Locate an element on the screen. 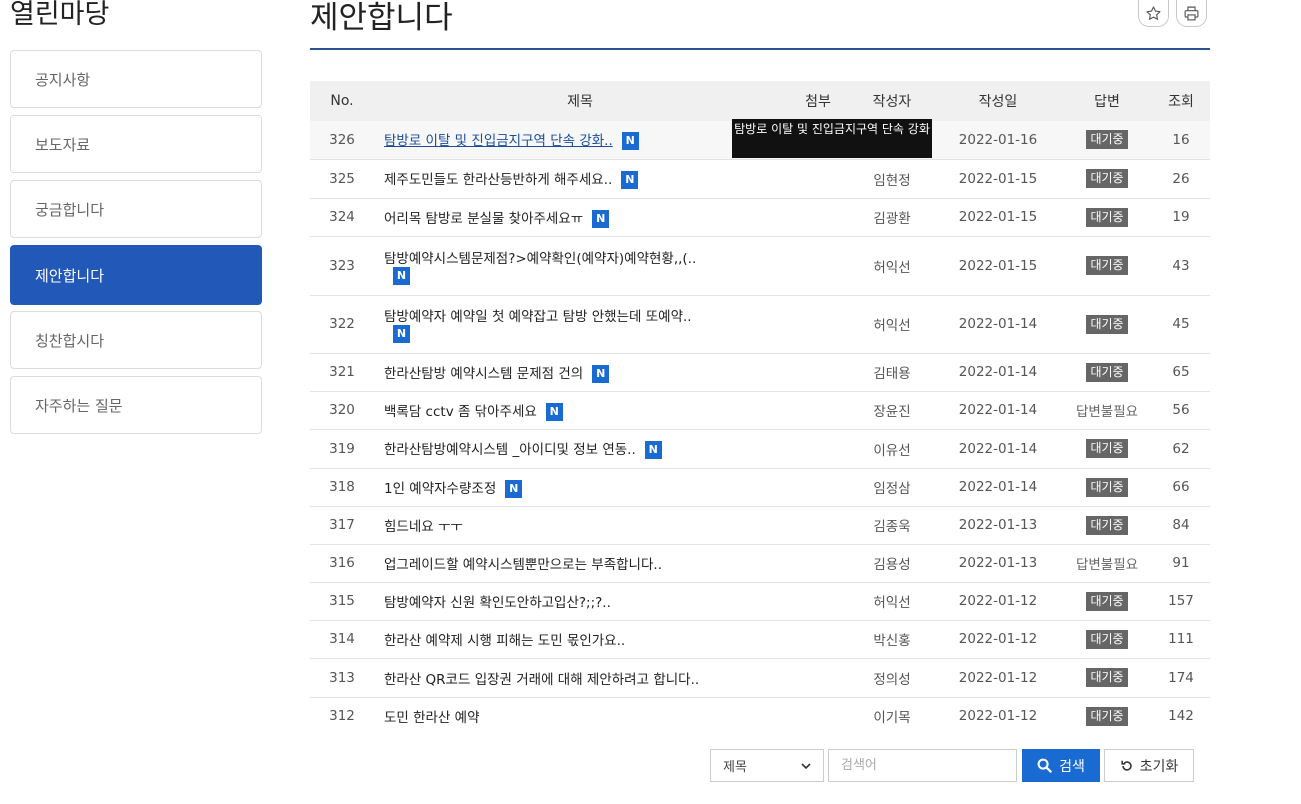  row-no: 324 is located at coordinates (342, 217).